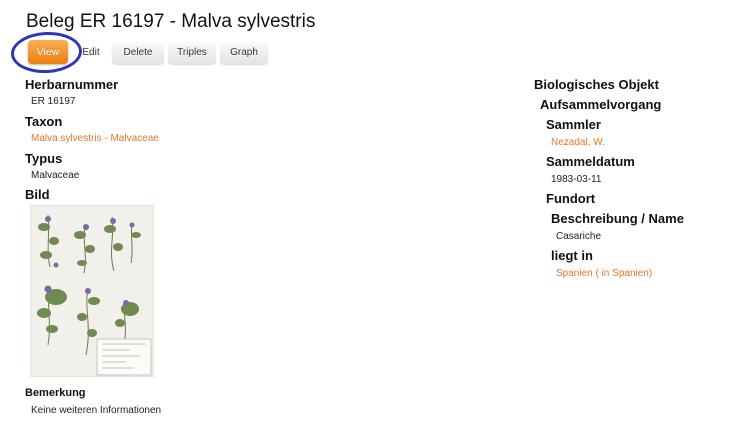 This screenshot has height=442, width=729. What do you see at coordinates (95, 138) in the screenshot?
I see `taxon-link: Malva sylvestris - Malvaceae` at bounding box center [95, 138].